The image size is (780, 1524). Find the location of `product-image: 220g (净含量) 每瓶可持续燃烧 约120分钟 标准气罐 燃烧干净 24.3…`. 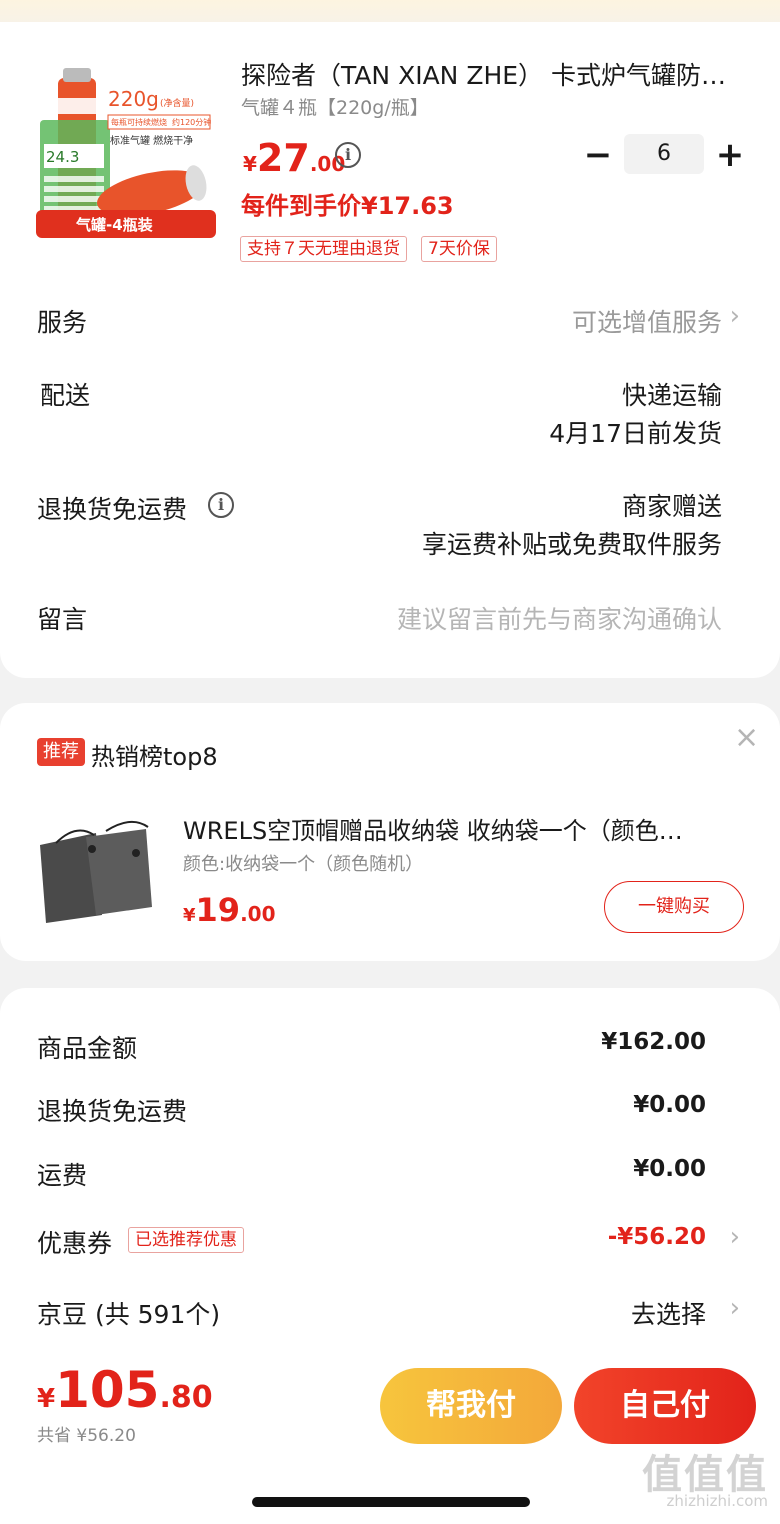

product-image: 220g (净含量) 每瓶可持续燃烧 约120分钟 标准气罐 燃烧干净 24.3… is located at coordinates (126, 148).